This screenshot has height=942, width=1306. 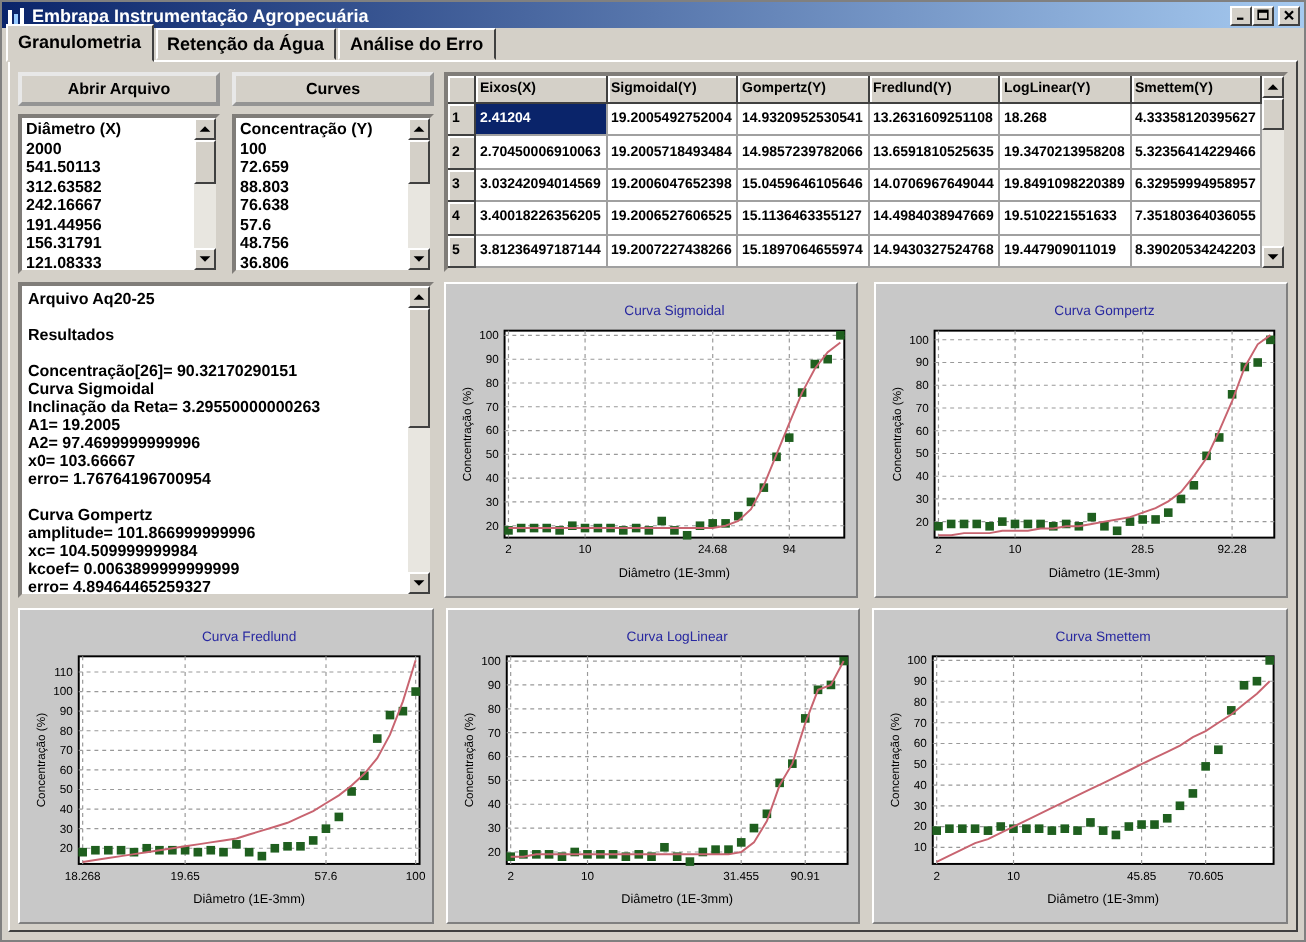 I want to click on list-item: 76.638, so click(x=322, y=205).